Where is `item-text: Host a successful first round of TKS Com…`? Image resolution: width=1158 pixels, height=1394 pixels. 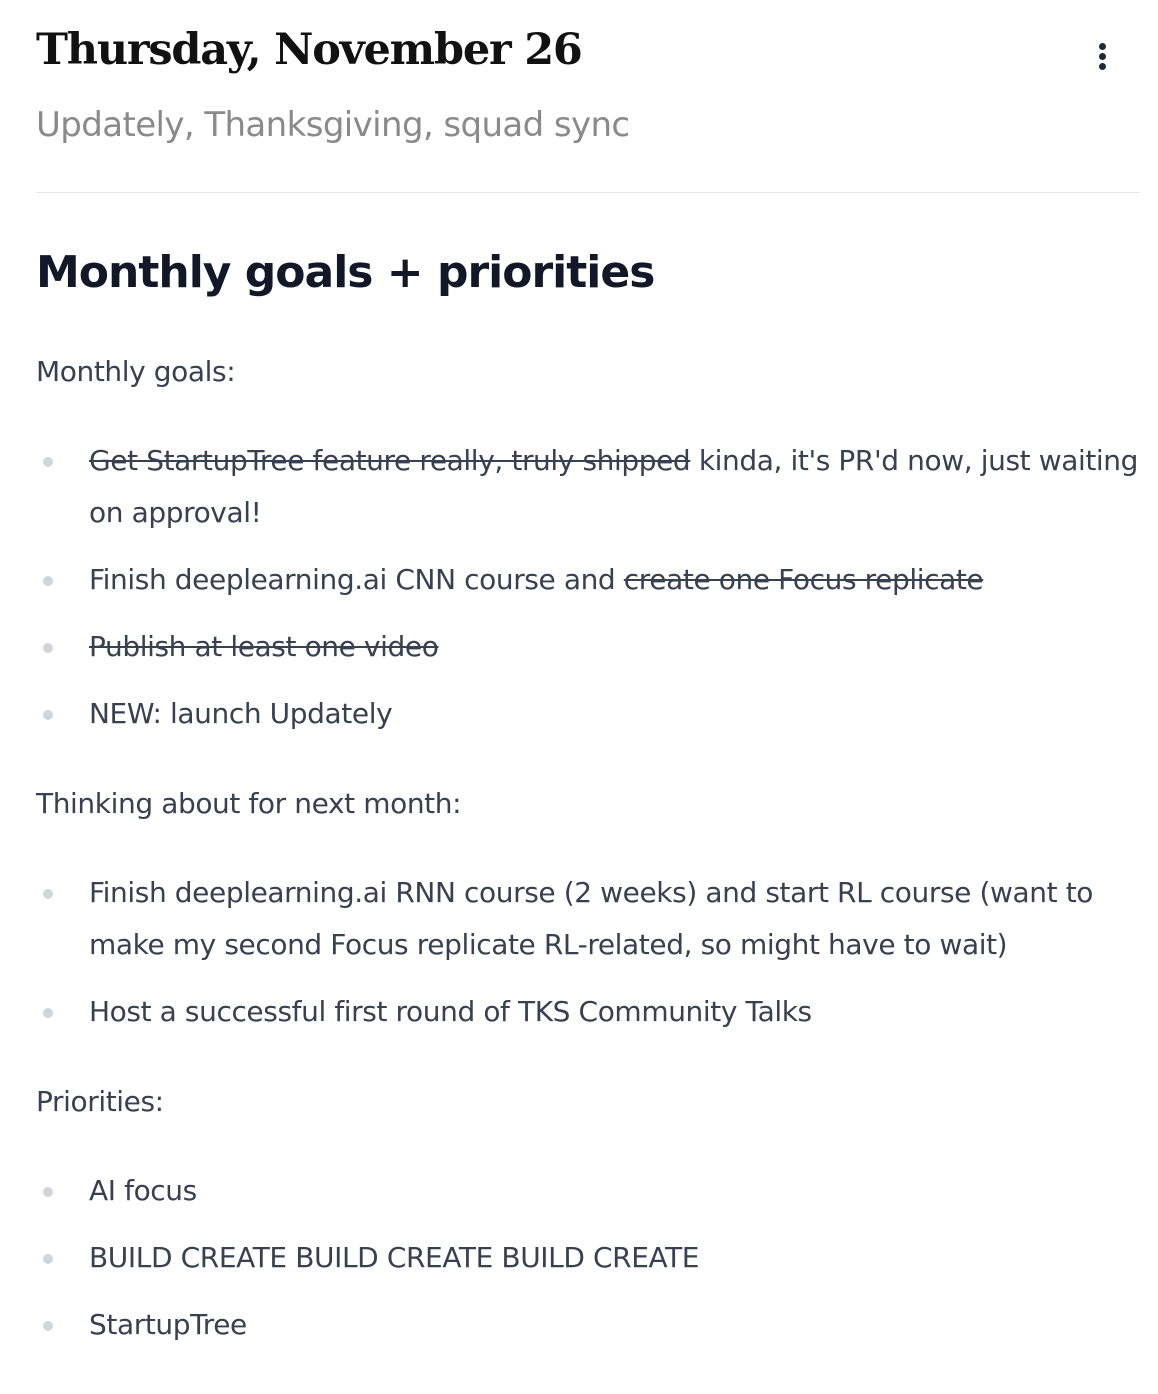 item-text: Host a successful first round of TKS Com… is located at coordinates (450, 1011).